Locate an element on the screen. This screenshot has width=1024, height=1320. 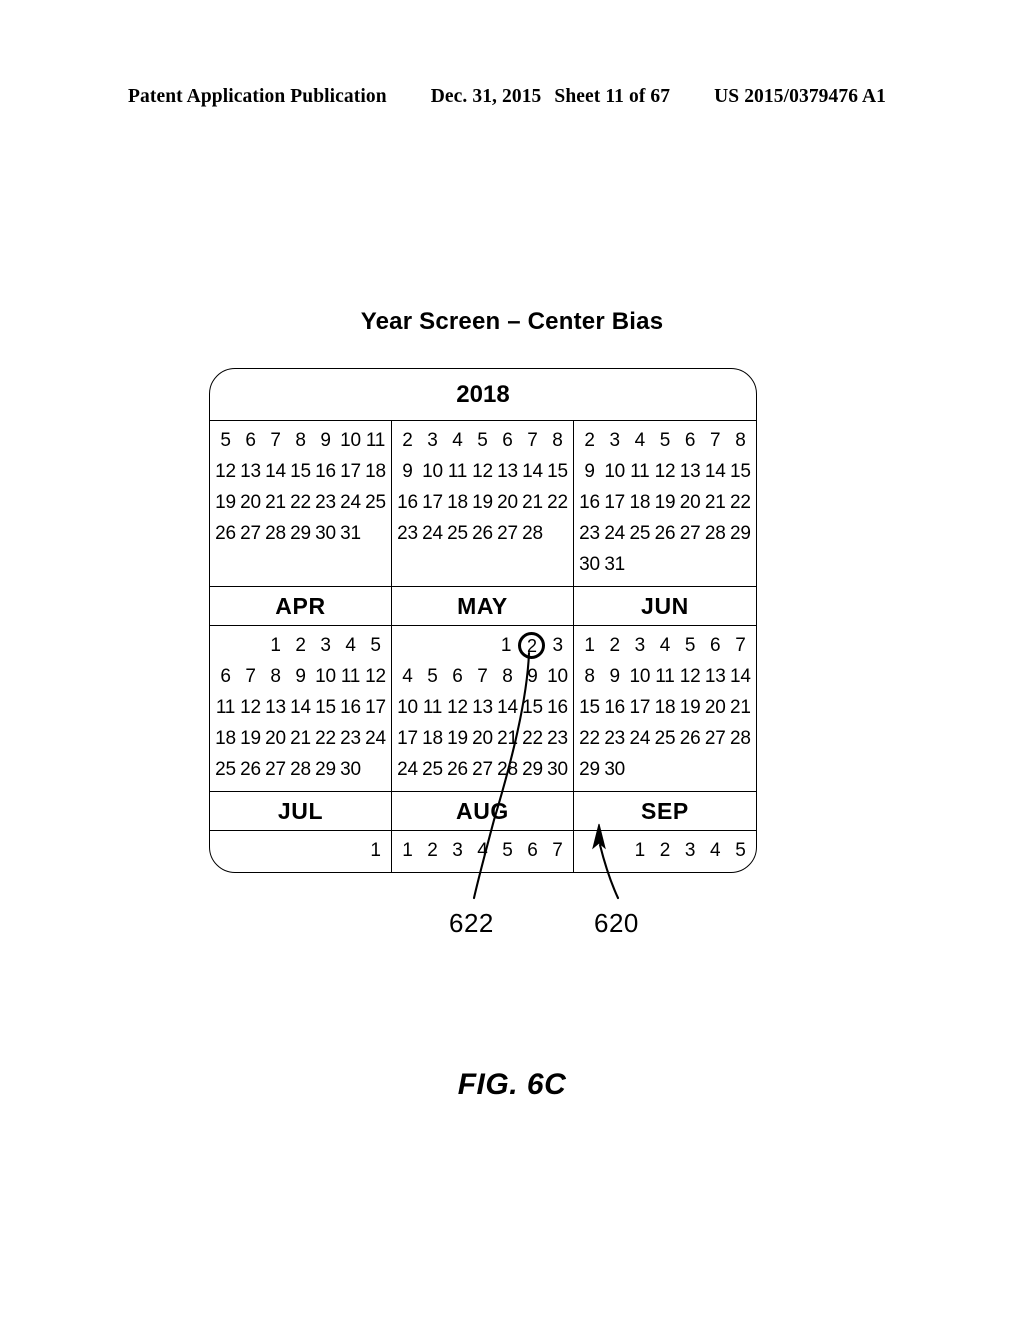
calendar-column-aug: 1234567 is located at coordinates (483, 851).